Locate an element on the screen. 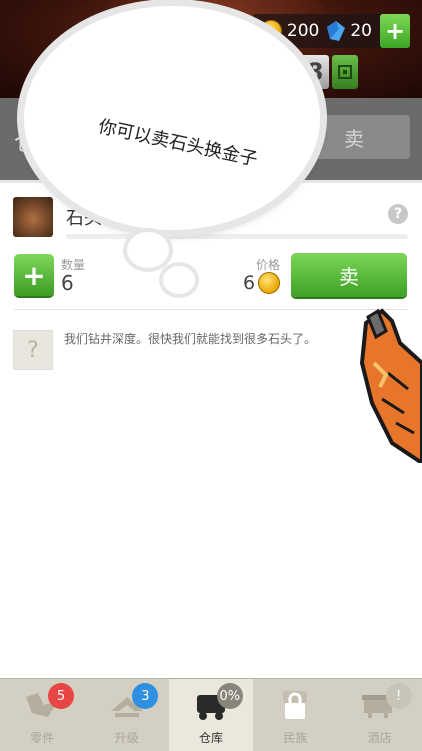  price-value: 6 is located at coordinates (249, 283).